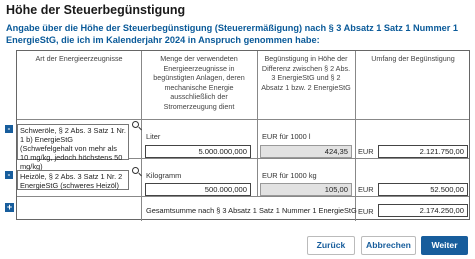 The width and height of the screenshot is (475, 259). Describe the element at coordinates (96, 10) in the screenshot. I see `page-title: Höhe der Steuerbegünstigung` at that location.